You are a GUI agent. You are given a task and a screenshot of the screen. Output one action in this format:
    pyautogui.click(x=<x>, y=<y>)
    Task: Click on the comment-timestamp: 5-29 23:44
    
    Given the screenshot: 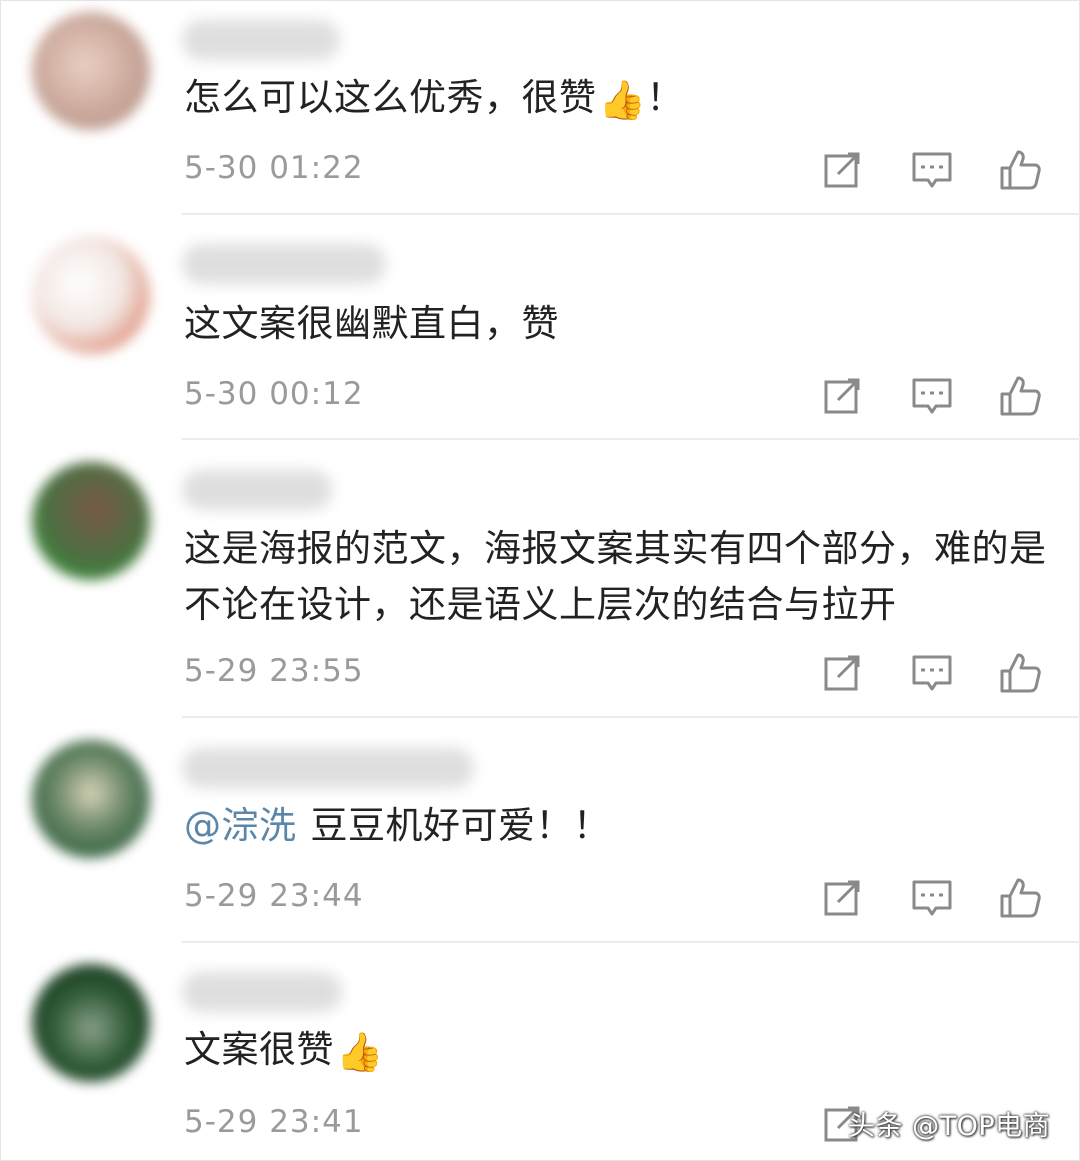 What is the action you would take?
    pyautogui.click(x=274, y=896)
    